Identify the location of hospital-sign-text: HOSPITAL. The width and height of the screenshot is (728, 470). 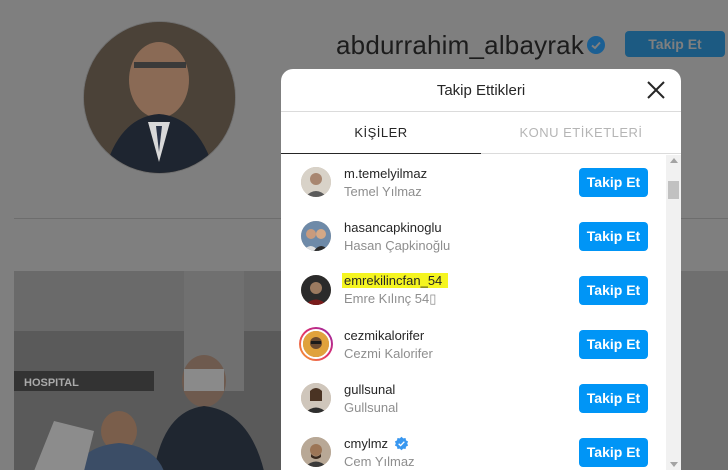
(51, 383).